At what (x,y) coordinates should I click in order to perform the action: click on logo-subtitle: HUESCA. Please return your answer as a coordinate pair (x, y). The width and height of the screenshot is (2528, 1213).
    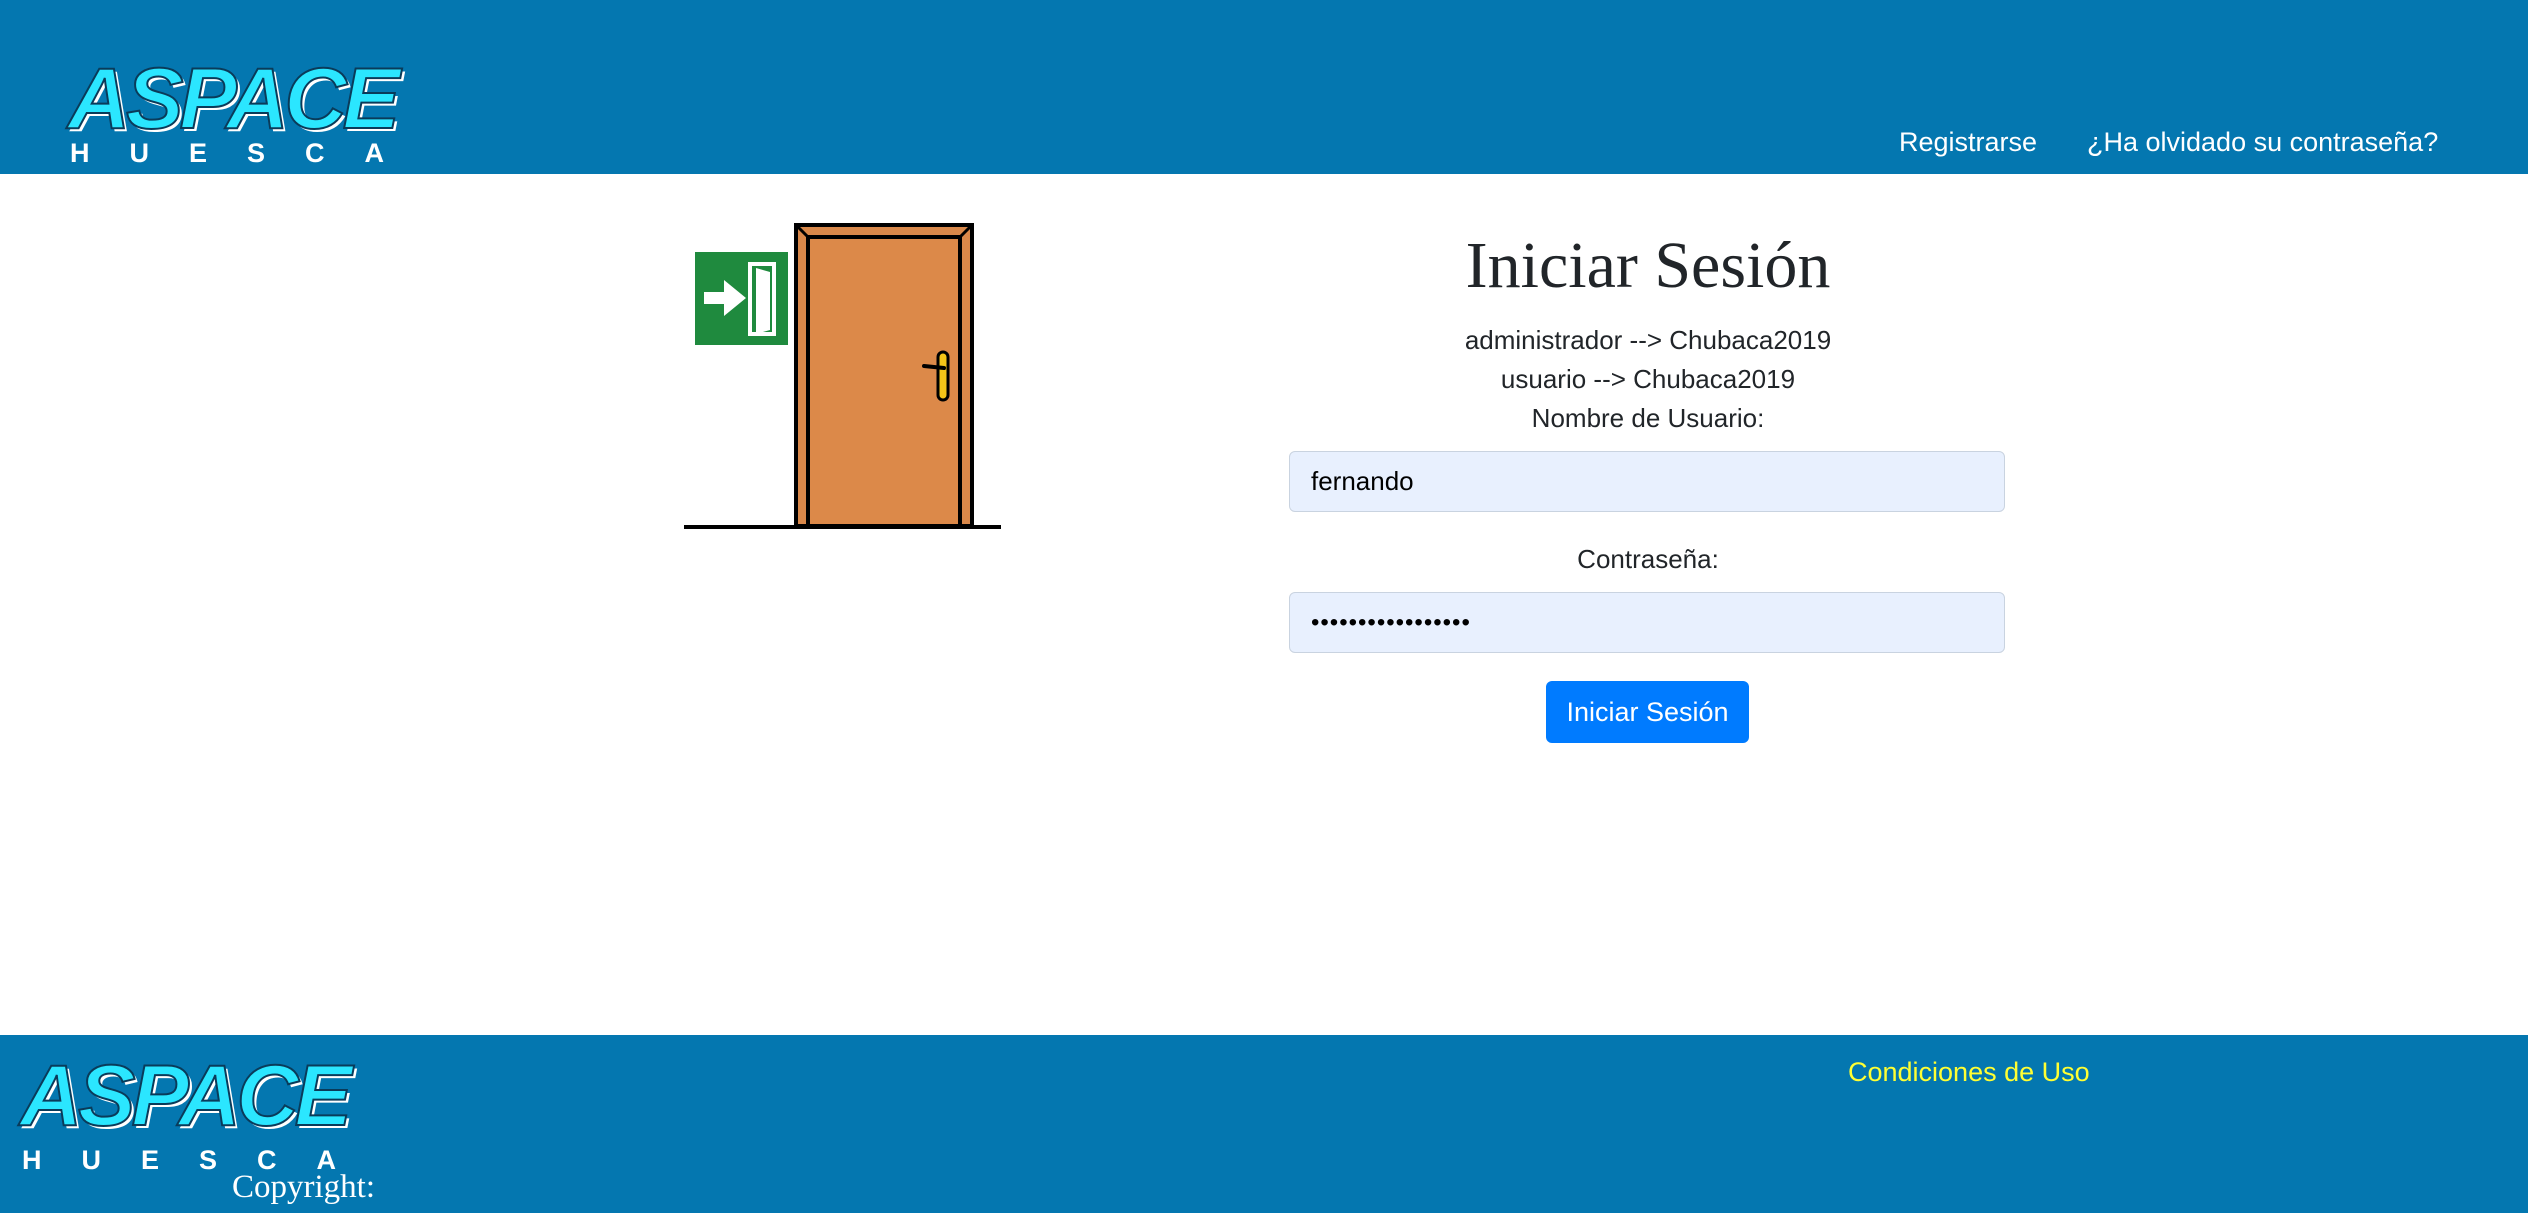
    Looking at the image, I should click on (247, 153).